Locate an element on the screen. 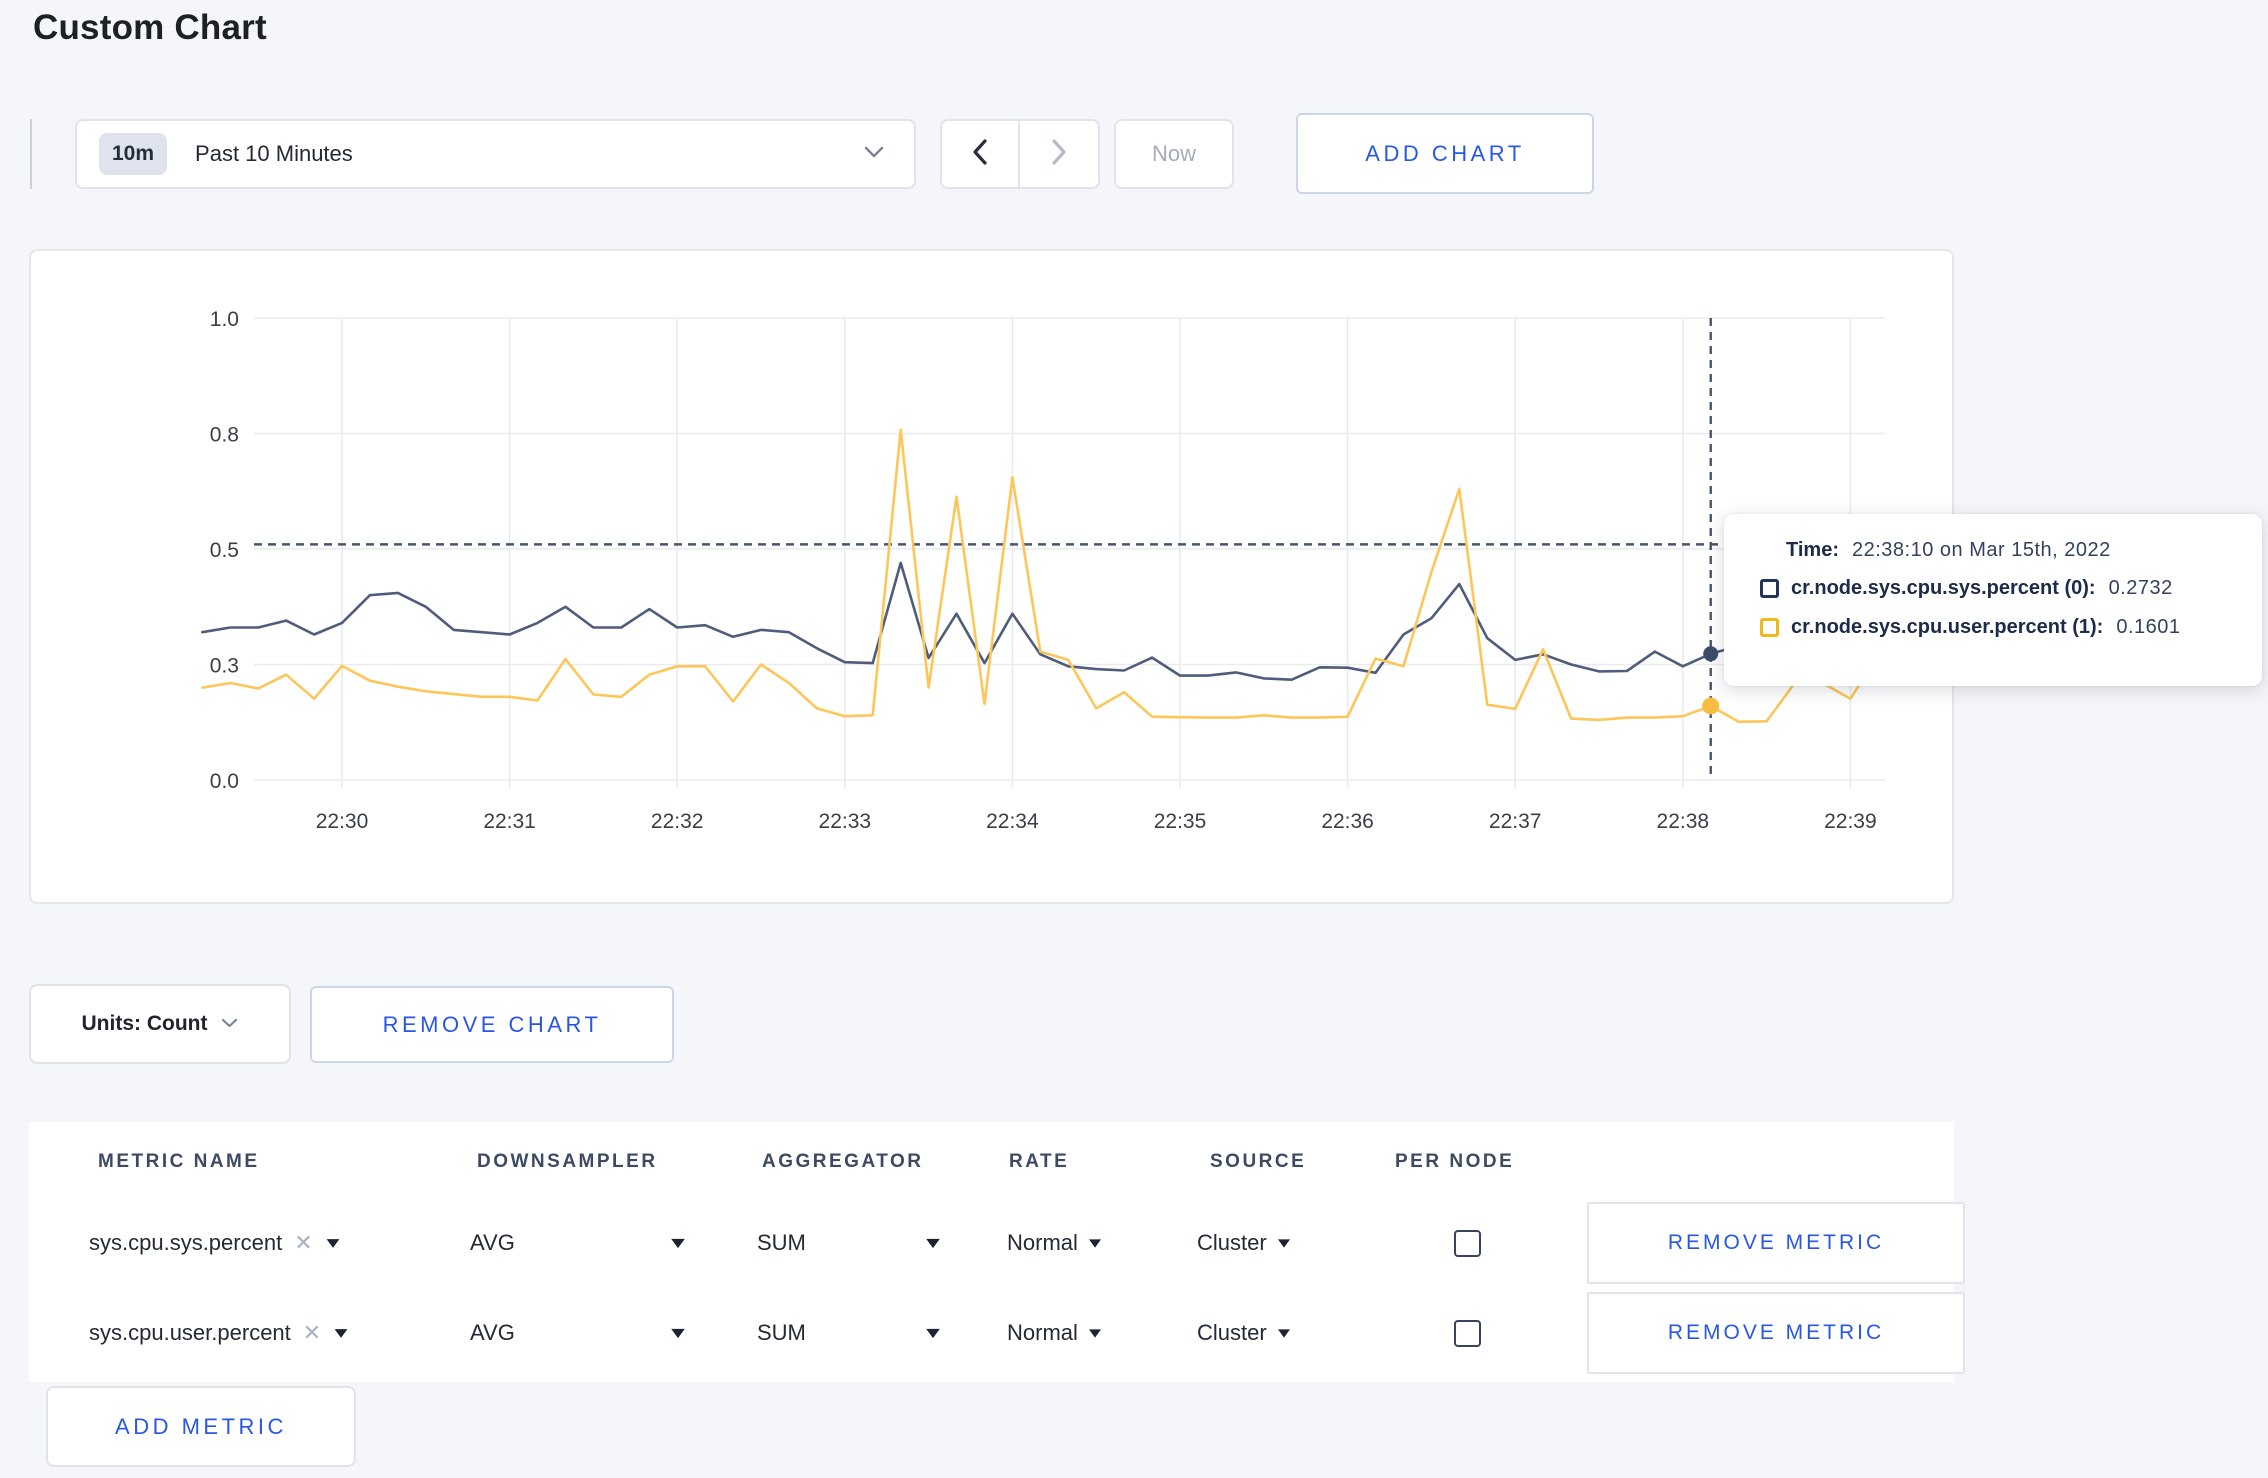  tooltip-series-label: cr.node.sys.cpu.user.percent (1): is located at coordinates (1947, 627).